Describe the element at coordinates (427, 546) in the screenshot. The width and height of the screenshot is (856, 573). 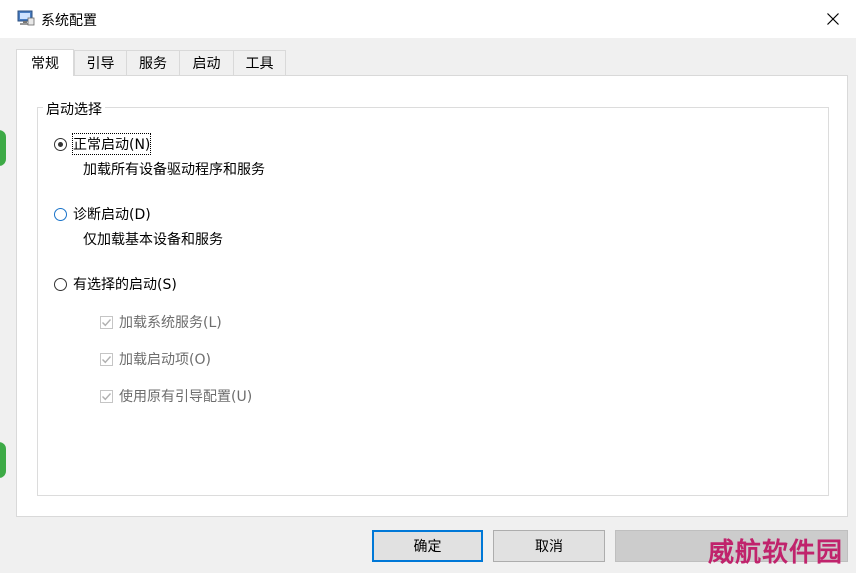
I see `ok-button: 确定` at that location.